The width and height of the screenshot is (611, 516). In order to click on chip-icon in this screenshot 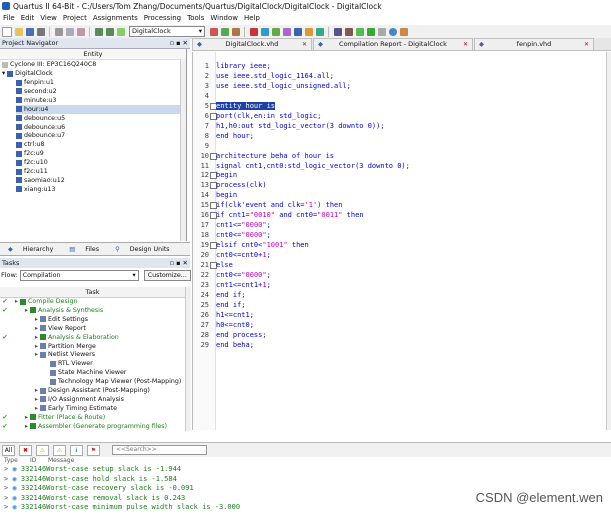, I will do `click(359, 31)`.